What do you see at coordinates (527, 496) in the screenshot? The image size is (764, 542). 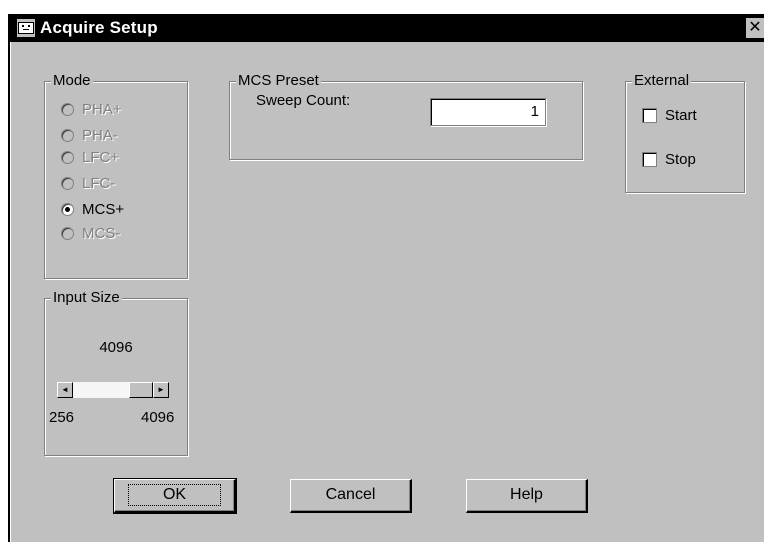 I see `help-button: Help` at bounding box center [527, 496].